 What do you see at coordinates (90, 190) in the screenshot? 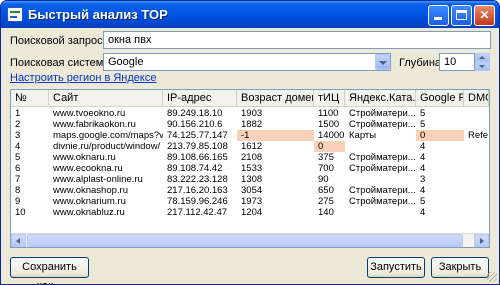
I see `cell-site: www.oknashop.ru` at bounding box center [90, 190].